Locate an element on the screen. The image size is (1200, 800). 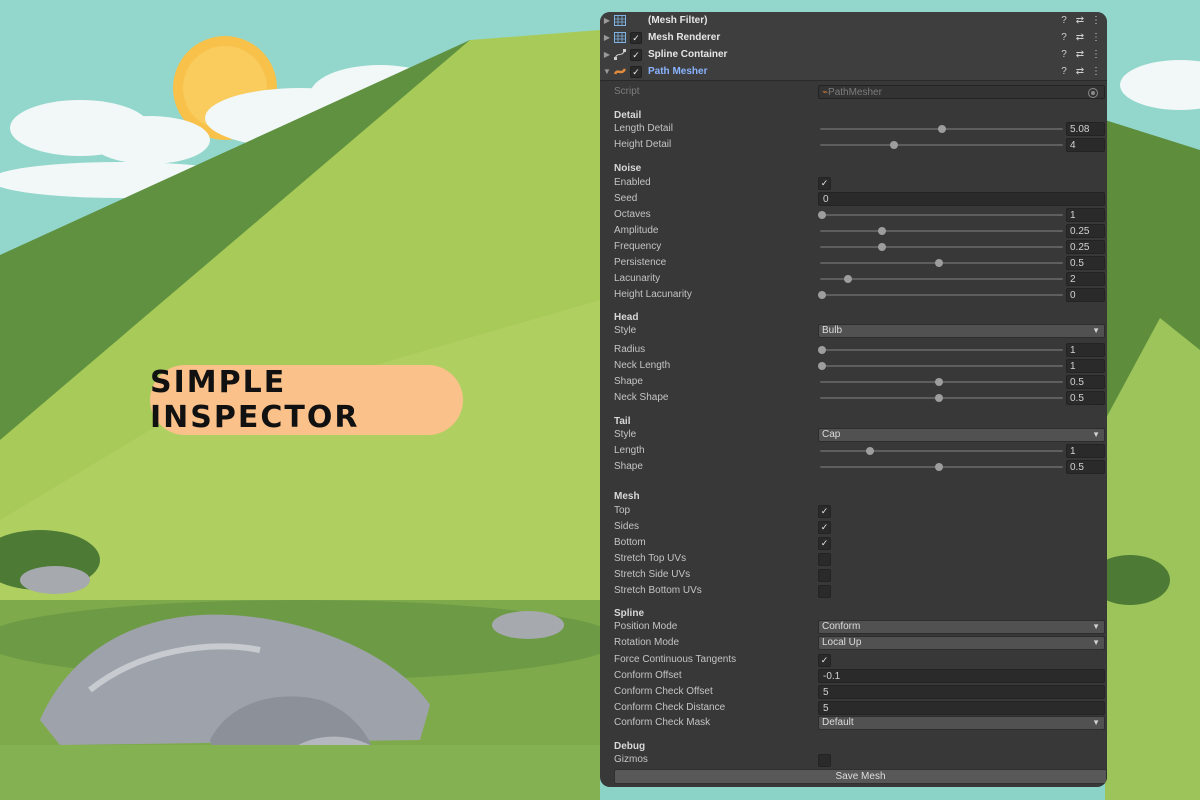
collapse-arrow-icon: ▼ is located at coordinates (607, 71).